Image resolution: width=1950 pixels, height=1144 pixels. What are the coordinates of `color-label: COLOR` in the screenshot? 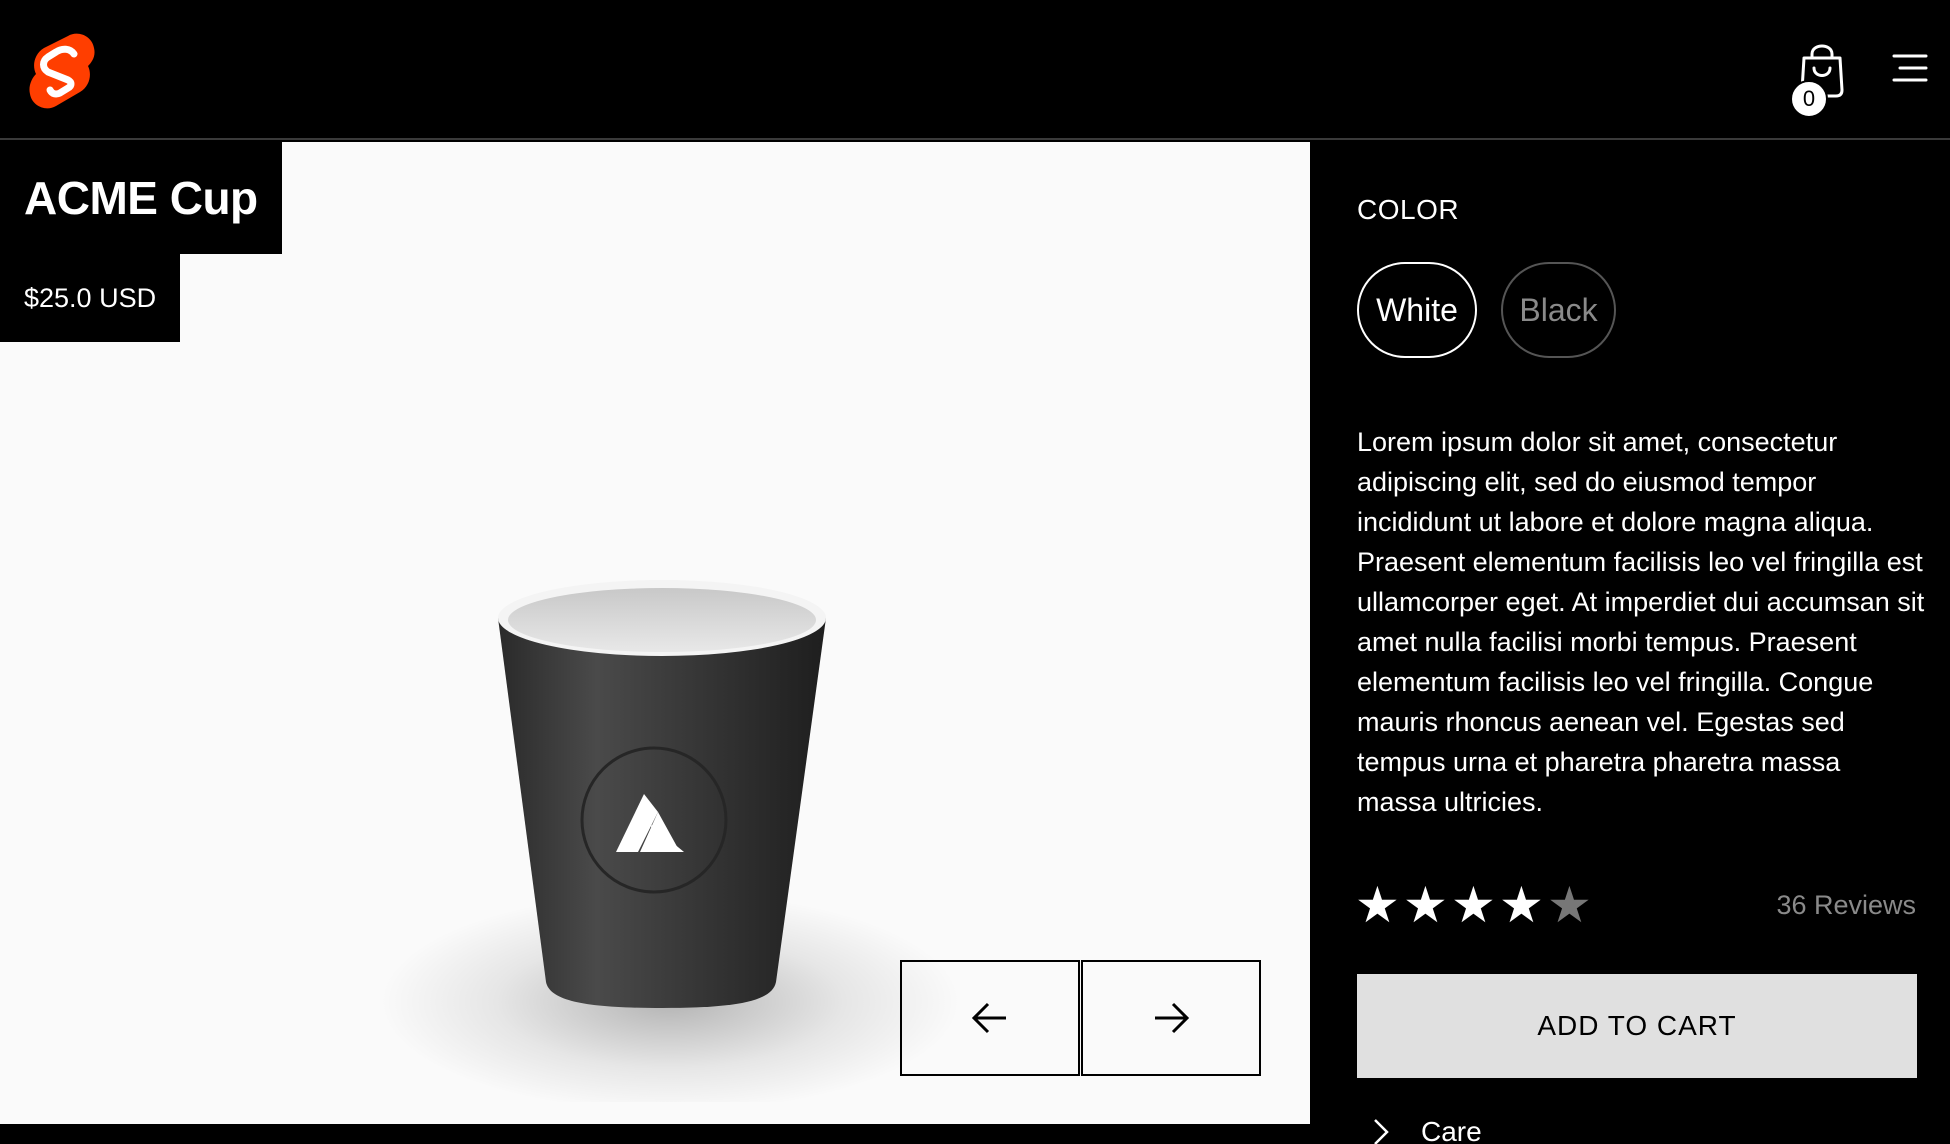 It's located at (1408, 209).